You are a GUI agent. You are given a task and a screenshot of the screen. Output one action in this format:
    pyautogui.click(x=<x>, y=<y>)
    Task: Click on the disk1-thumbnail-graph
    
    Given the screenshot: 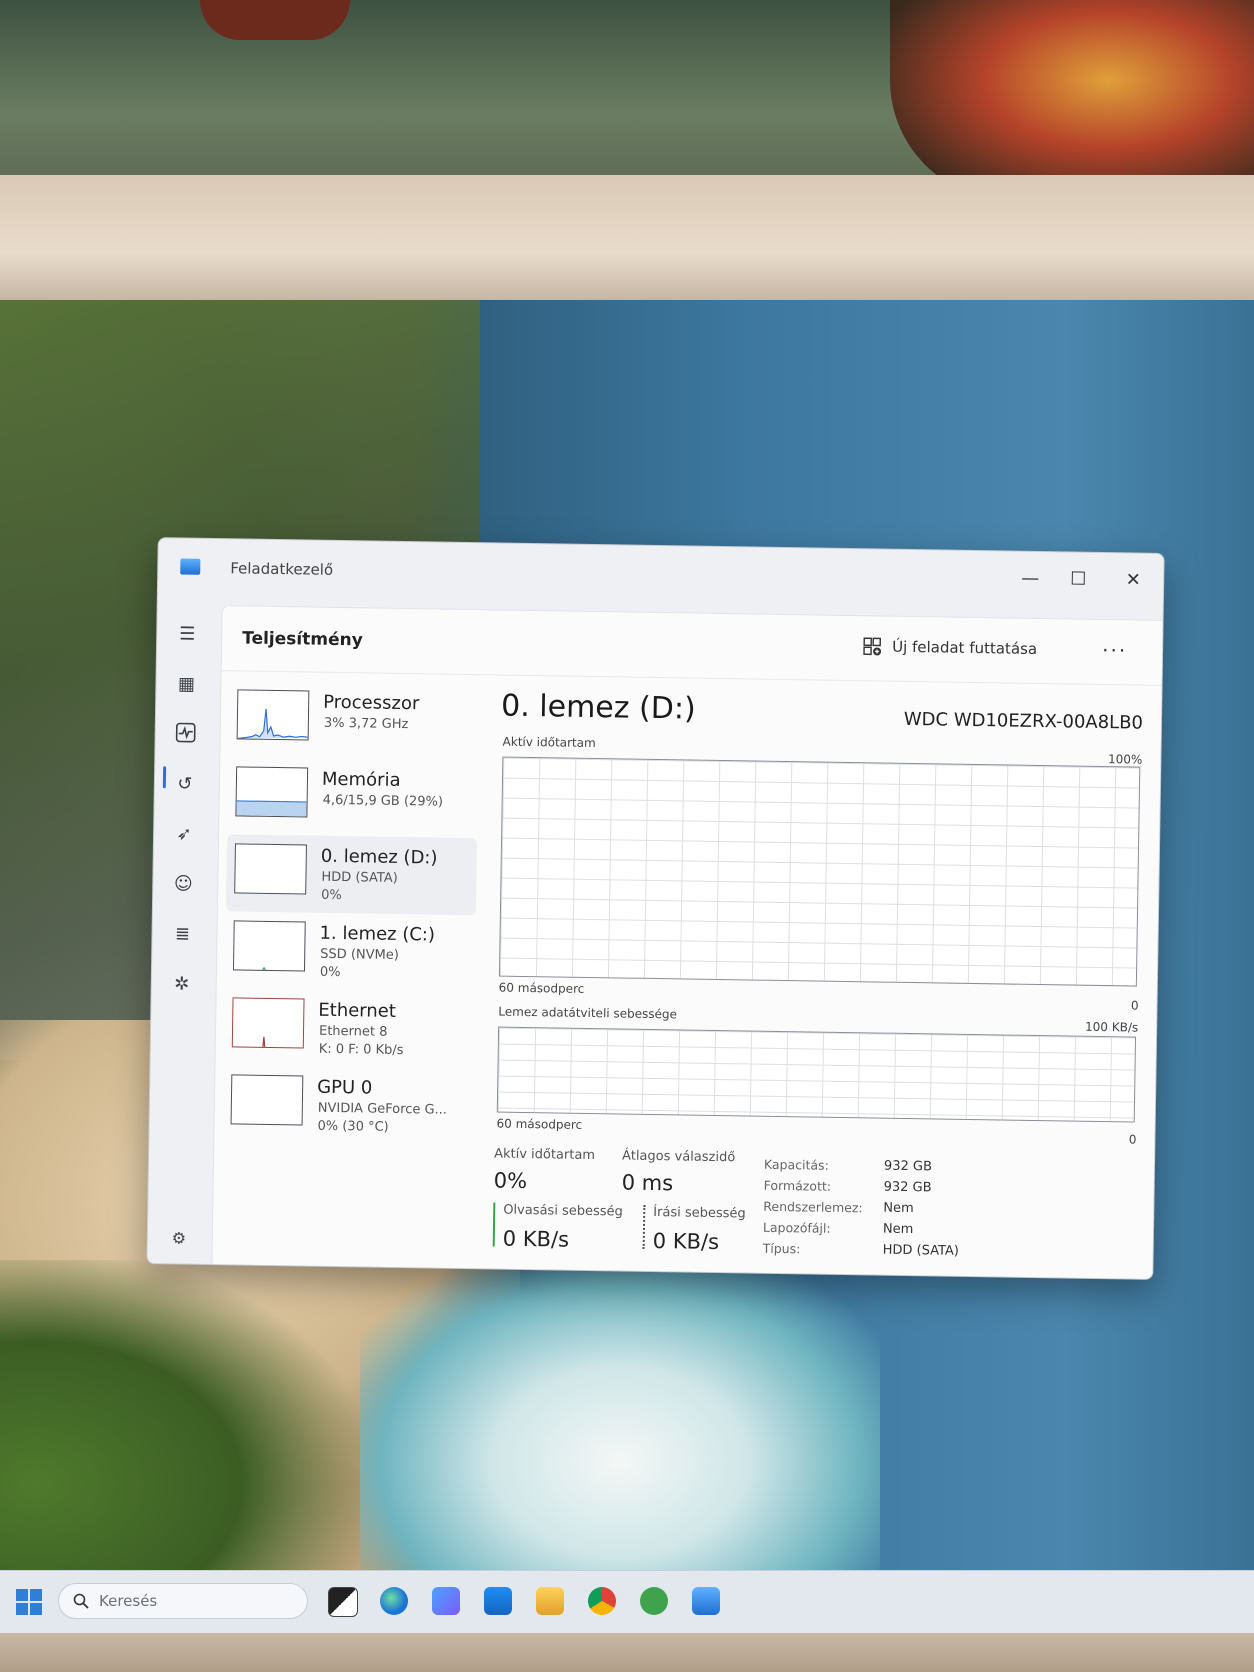 What is the action you would take?
    pyautogui.click(x=269, y=946)
    